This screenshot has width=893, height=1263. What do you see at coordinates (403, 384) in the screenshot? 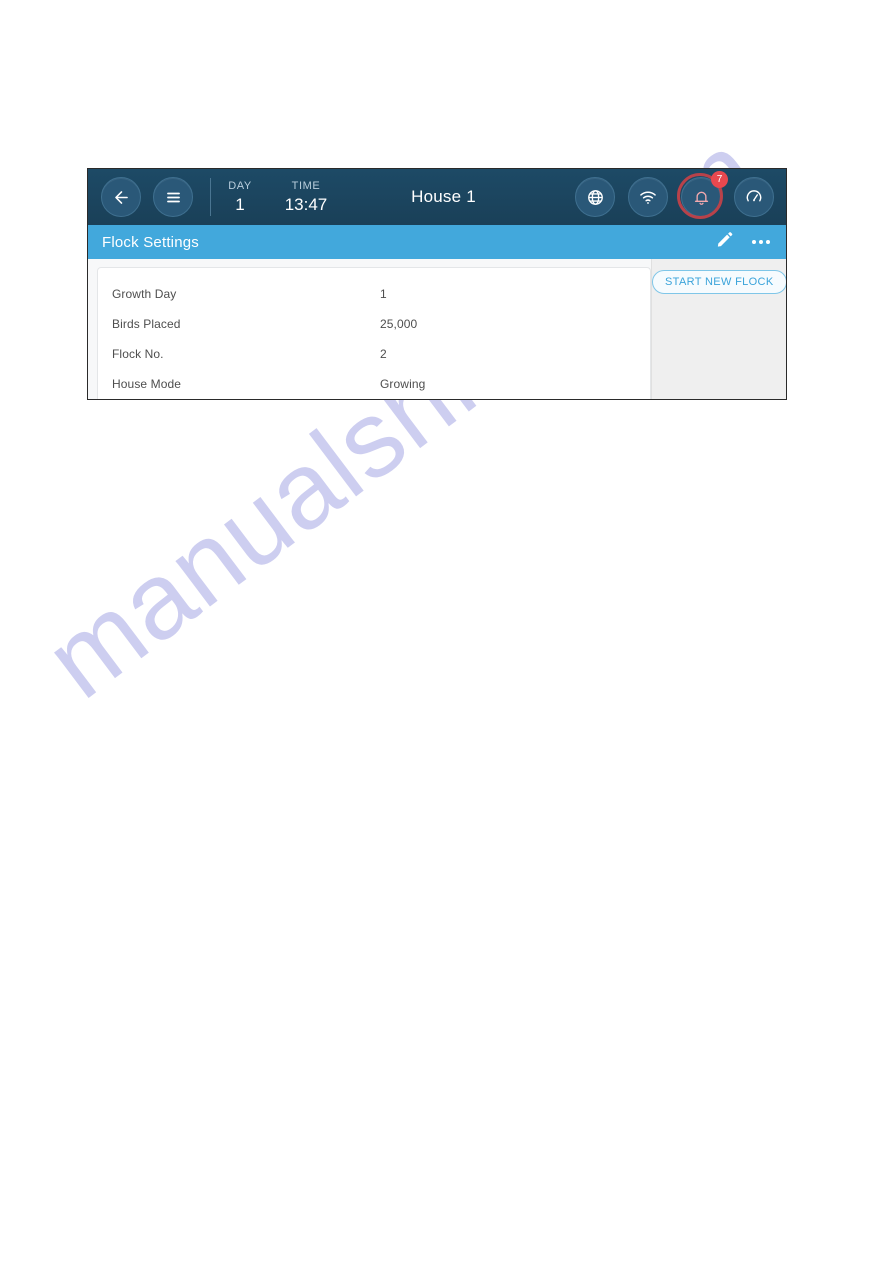
I see `row-value: Growing` at bounding box center [403, 384].